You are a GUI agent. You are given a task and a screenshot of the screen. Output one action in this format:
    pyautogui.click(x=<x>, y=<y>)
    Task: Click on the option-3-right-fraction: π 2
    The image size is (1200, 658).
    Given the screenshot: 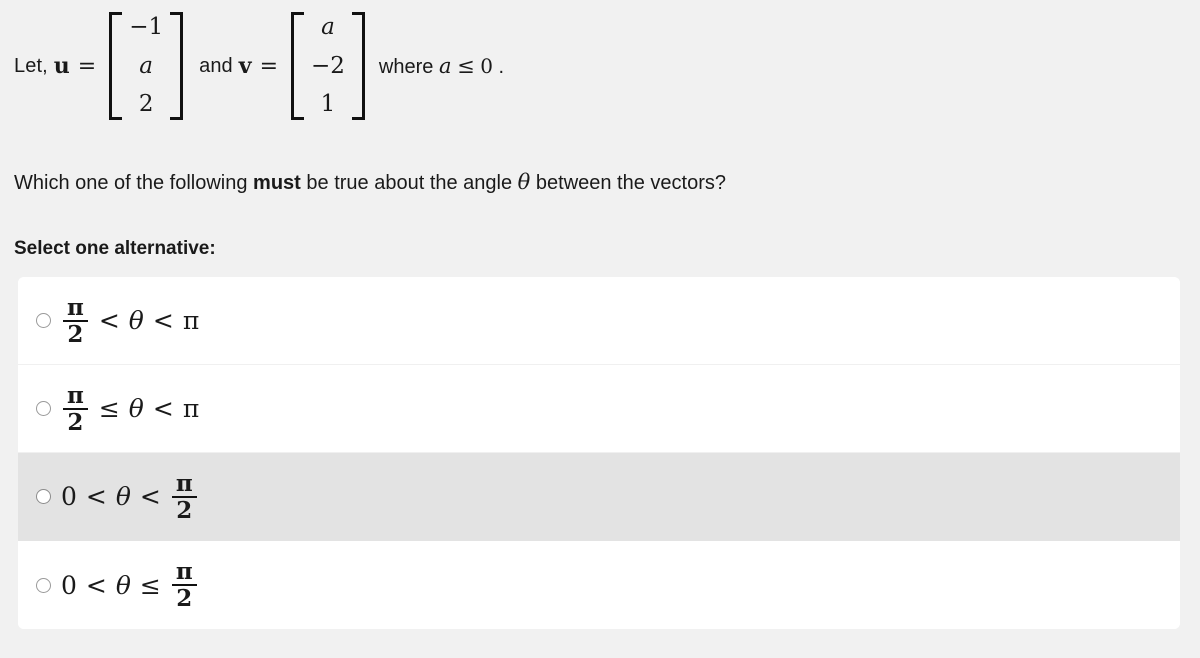 What is the action you would take?
    pyautogui.click(x=184, y=496)
    